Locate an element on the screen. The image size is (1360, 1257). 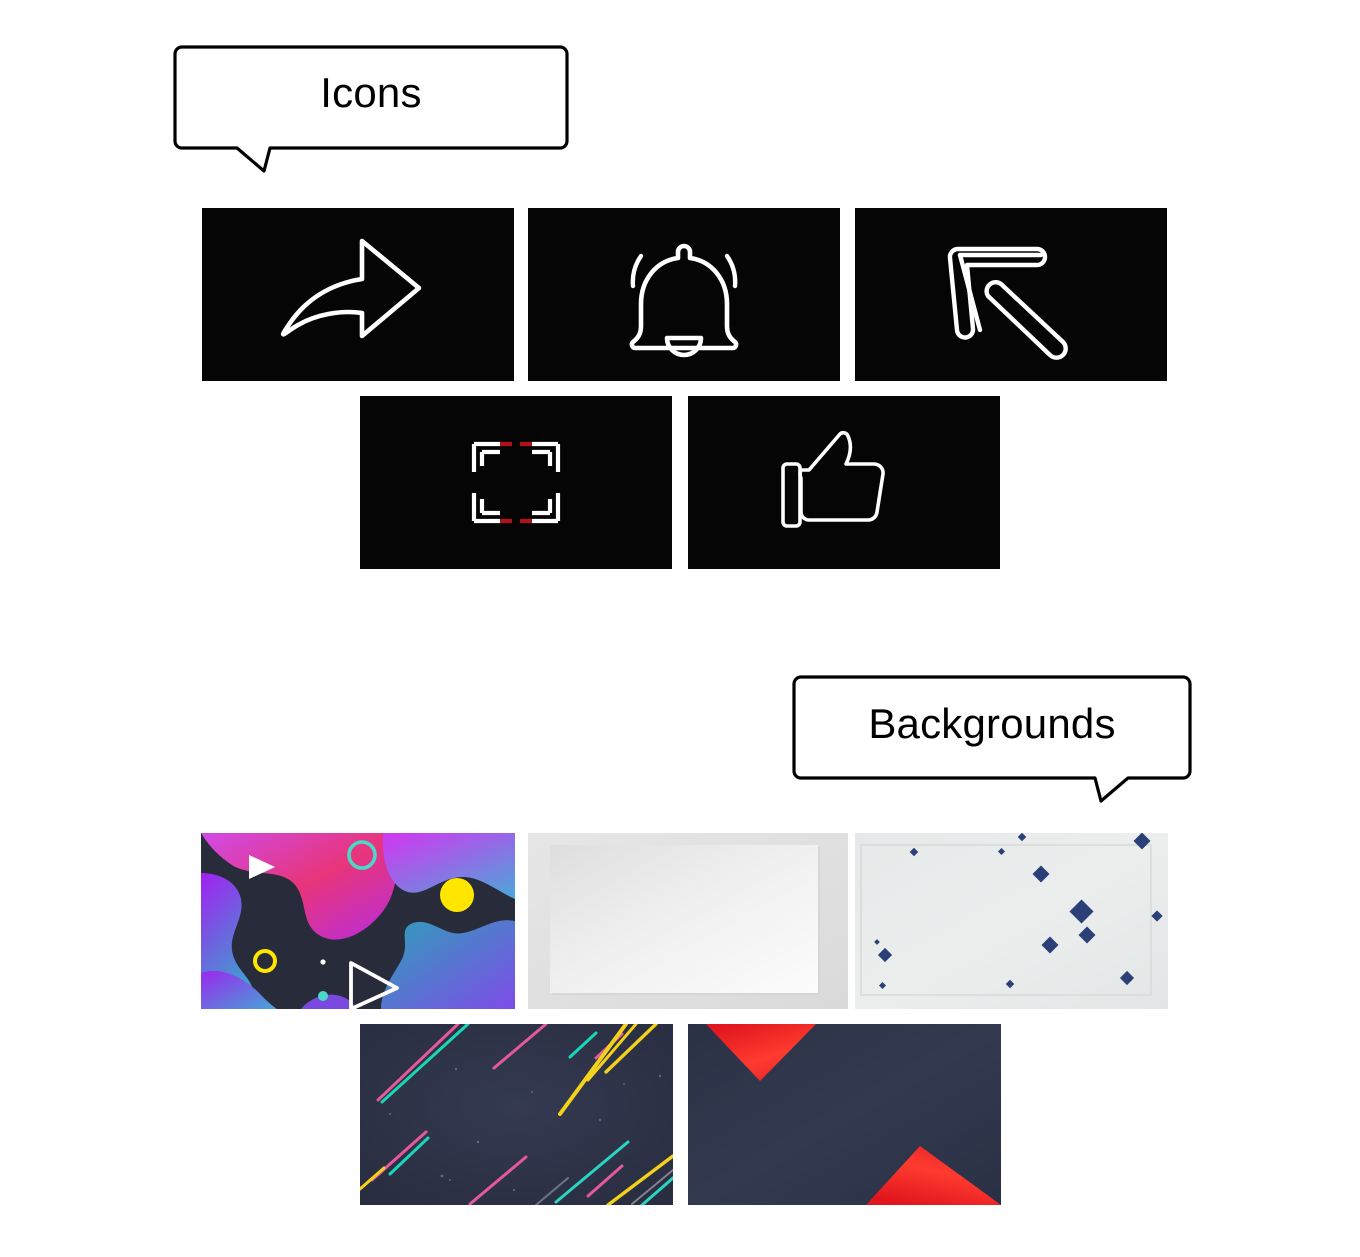
callout-icons: Icons is located at coordinates (371, 109).